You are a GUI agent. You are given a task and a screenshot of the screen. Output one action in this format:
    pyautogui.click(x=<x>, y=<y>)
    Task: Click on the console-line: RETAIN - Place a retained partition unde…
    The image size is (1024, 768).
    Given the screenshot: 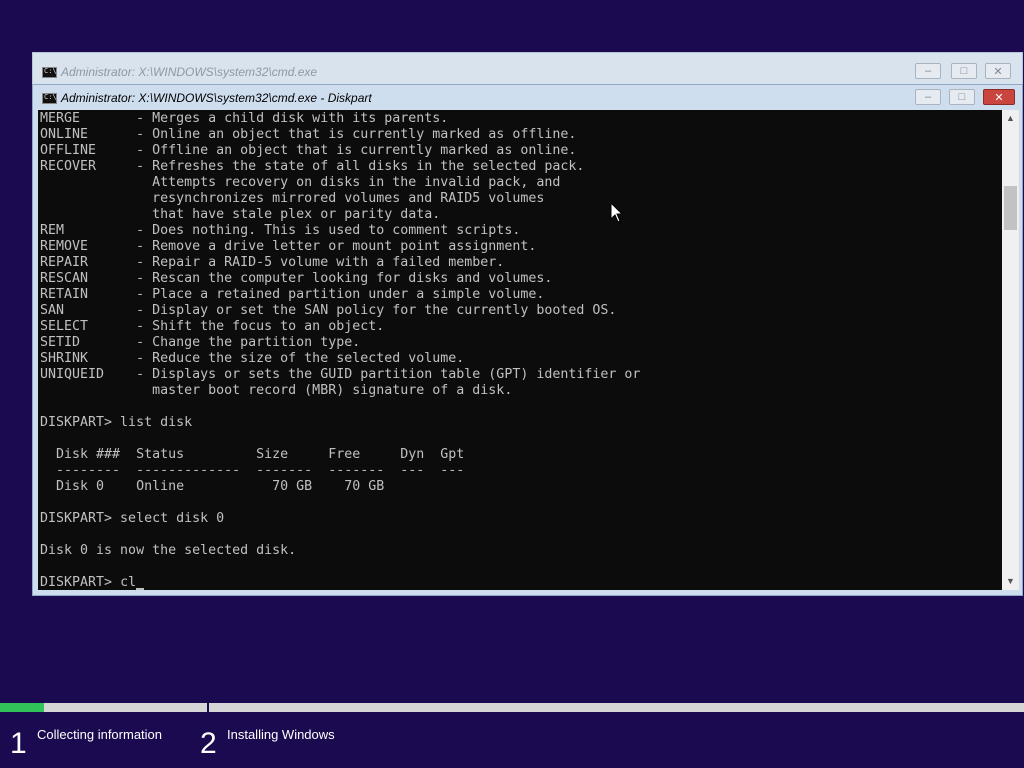 What is the action you would take?
    pyautogui.click(x=292, y=294)
    